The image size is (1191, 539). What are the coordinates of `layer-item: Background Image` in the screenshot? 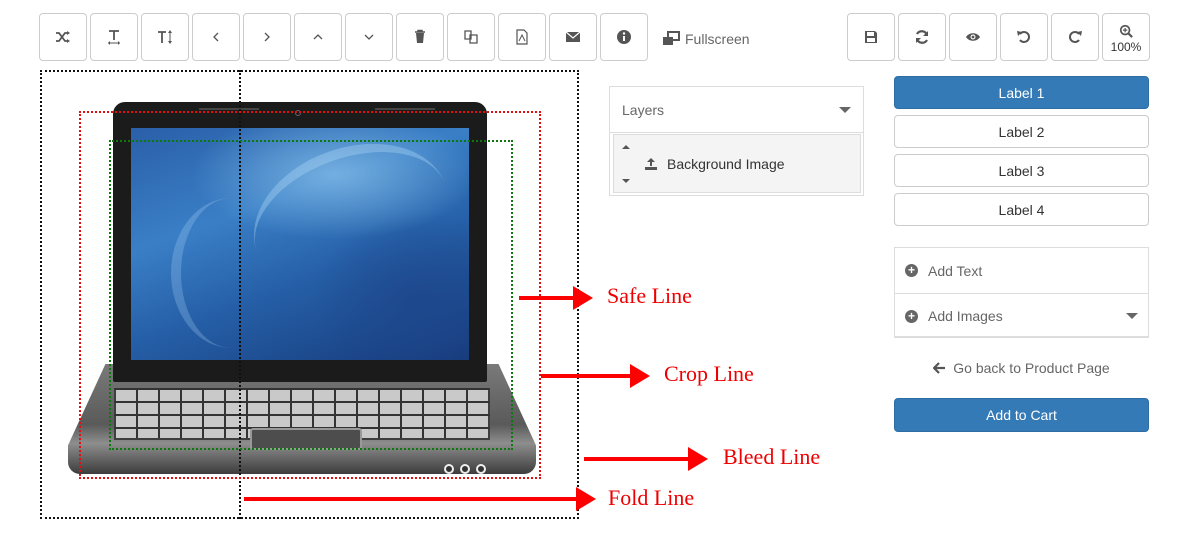 It's located at (737, 163).